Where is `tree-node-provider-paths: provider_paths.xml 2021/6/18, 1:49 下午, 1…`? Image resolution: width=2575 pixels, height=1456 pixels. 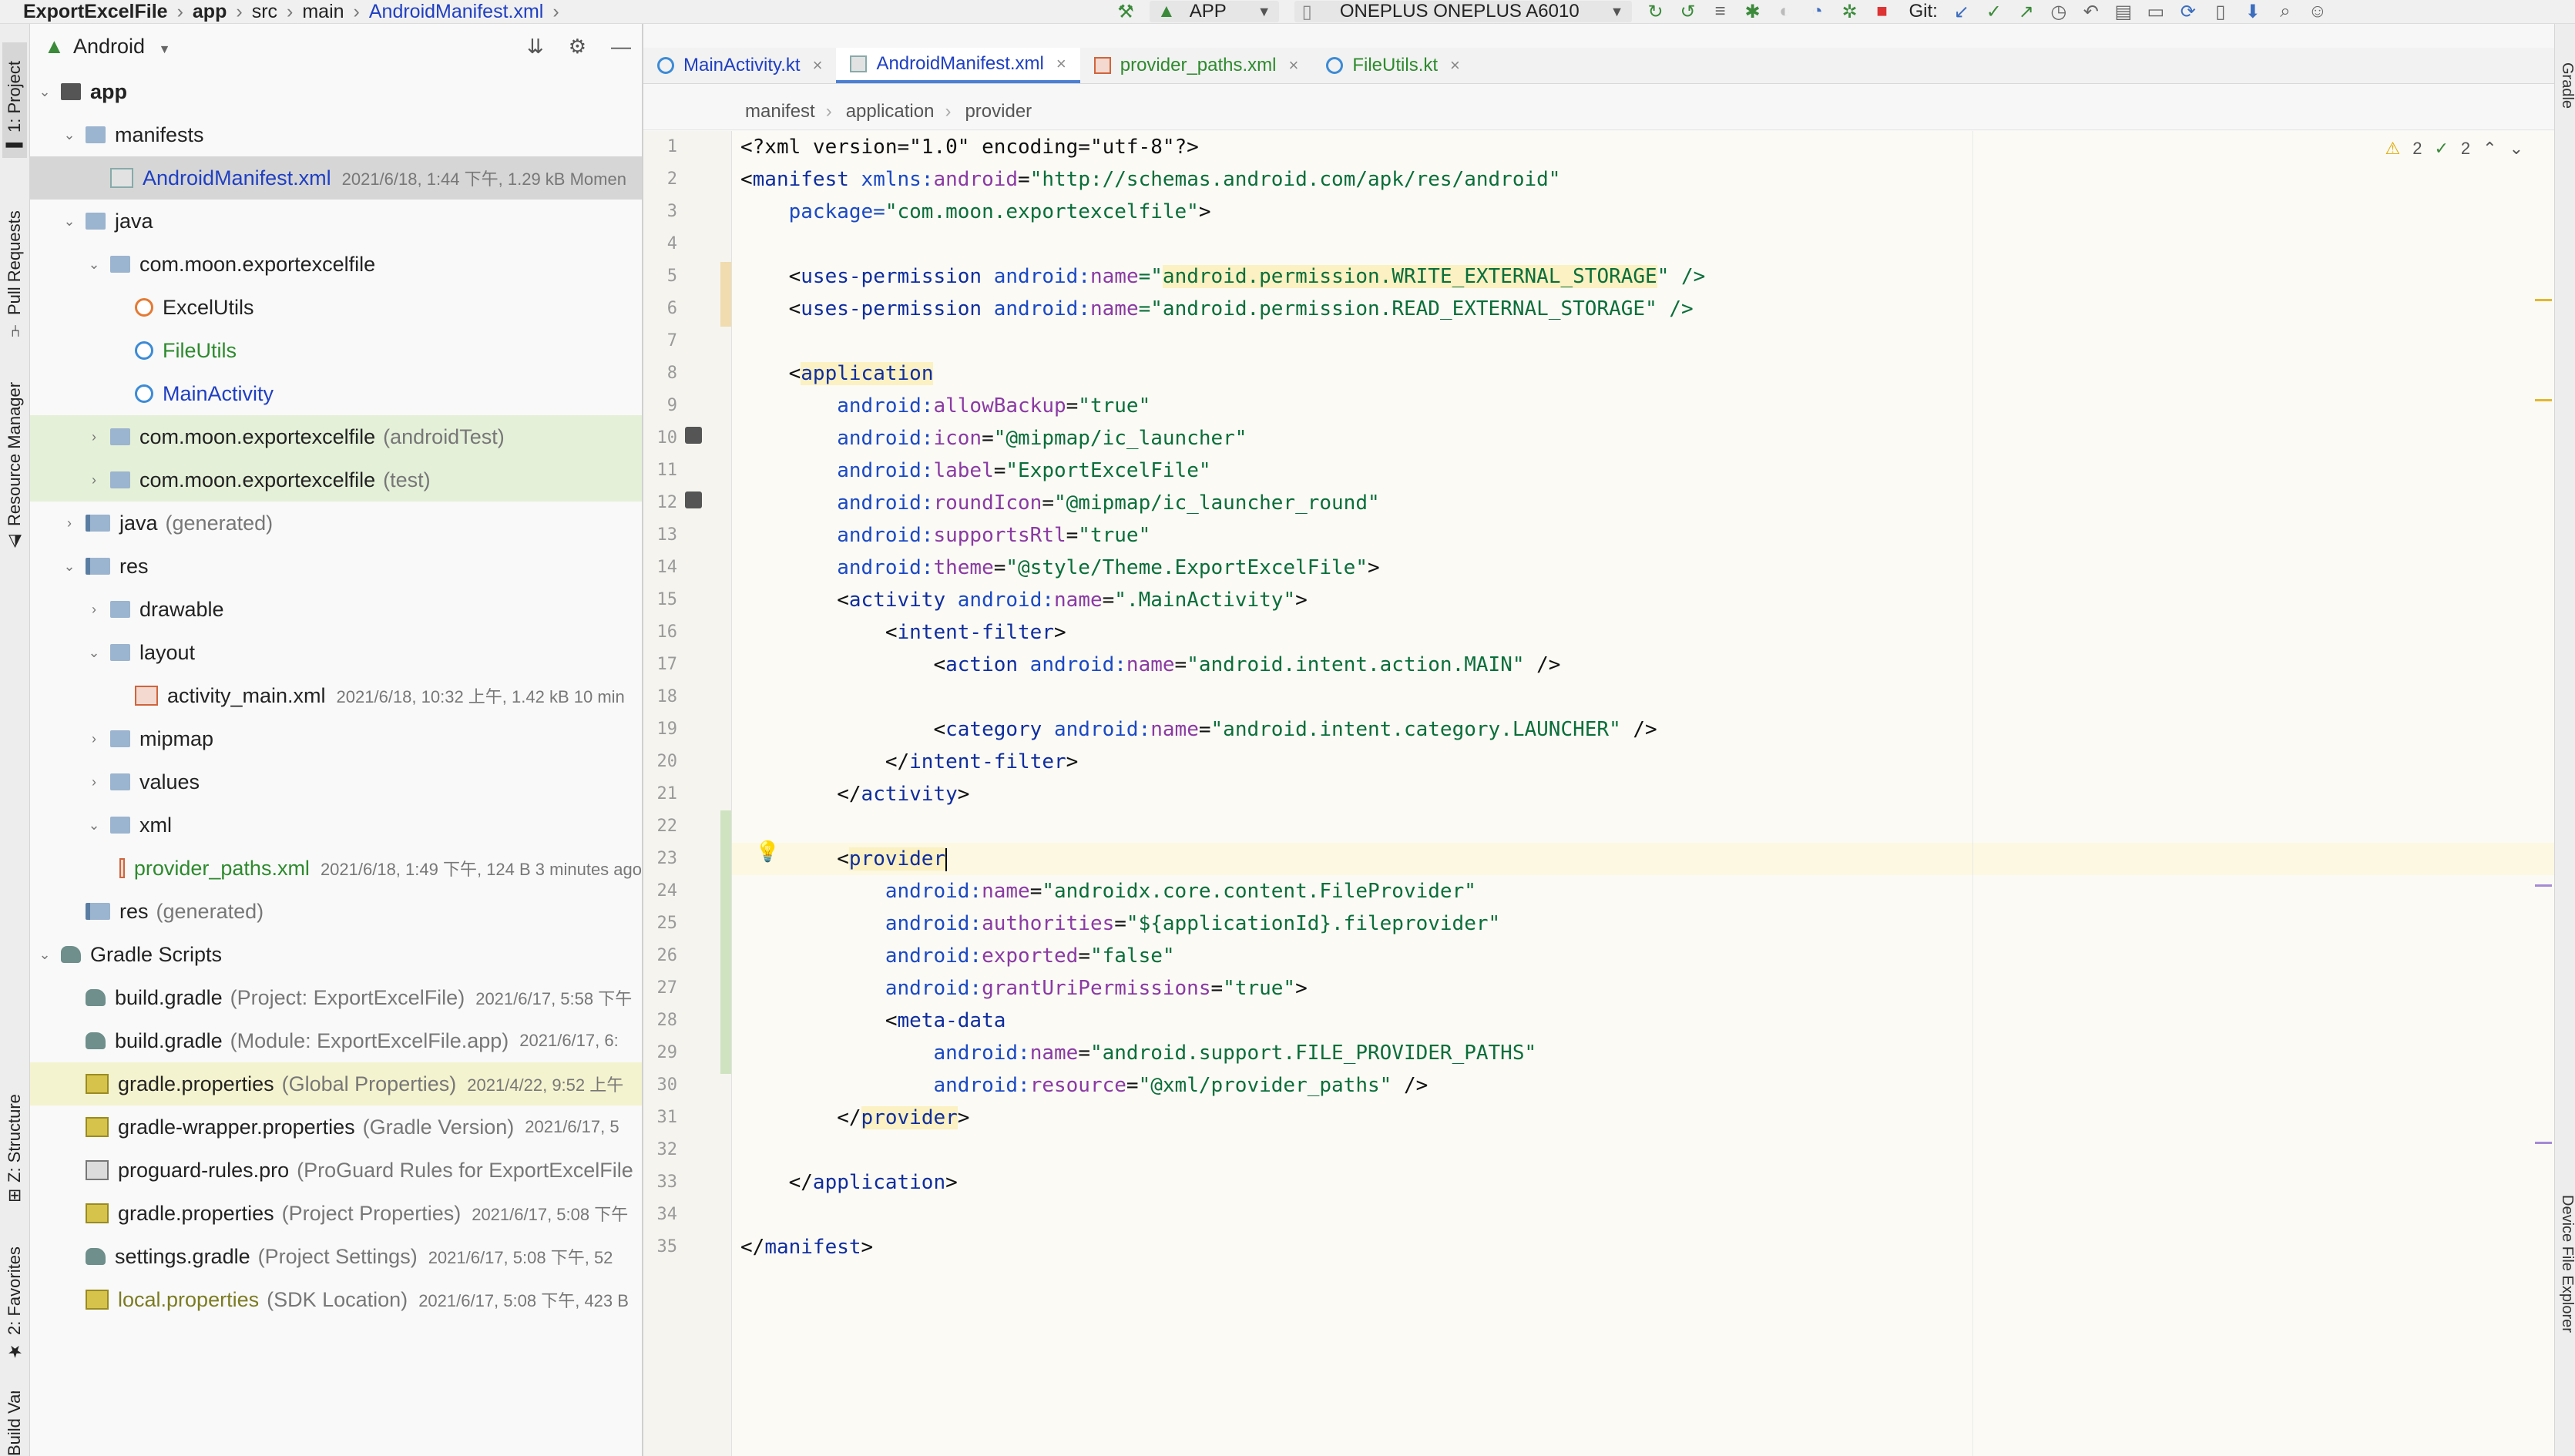
tree-node-provider-paths: provider_paths.xml 2021/6/18, 1:49 下午, 1… is located at coordinates (336, 869).